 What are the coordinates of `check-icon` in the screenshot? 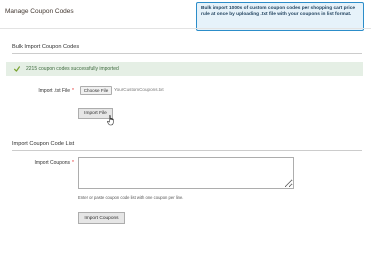 It's located at (17, 69).